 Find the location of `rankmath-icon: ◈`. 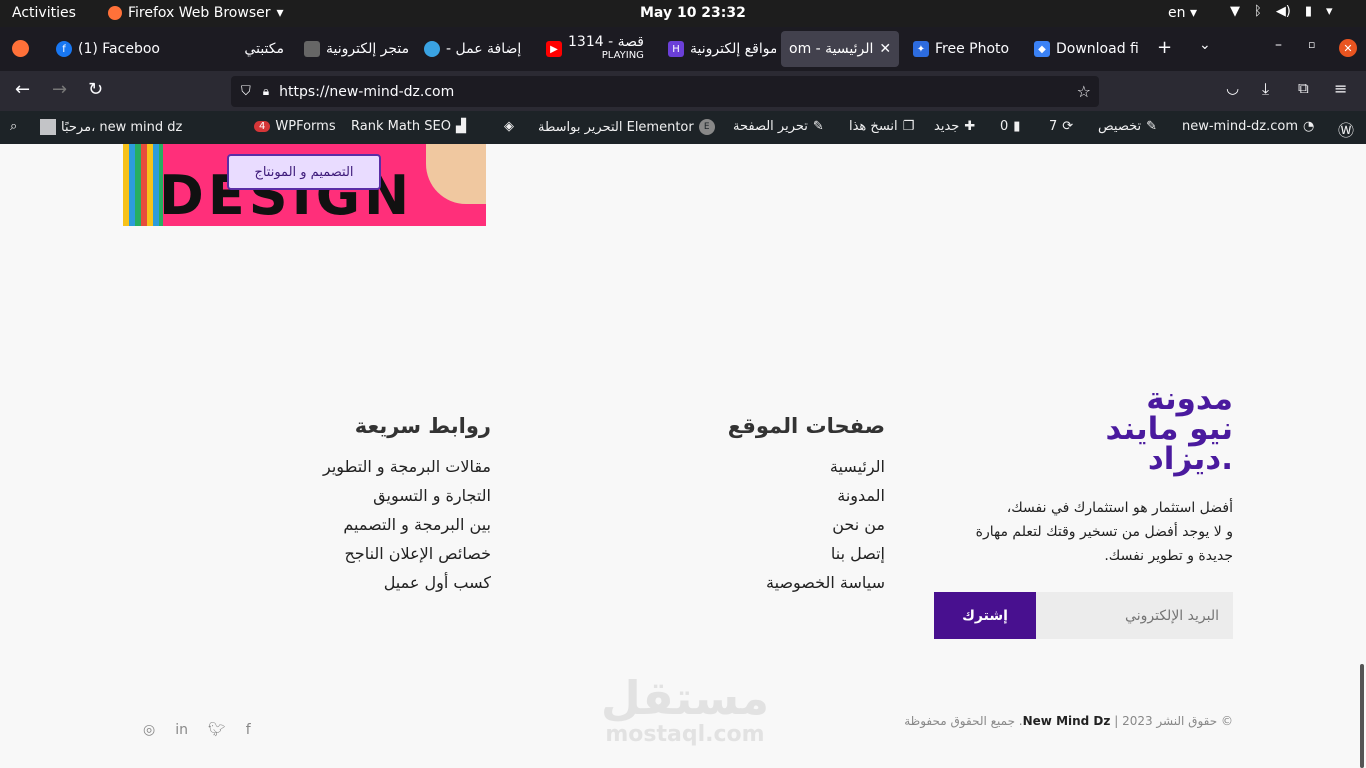

rankmath-icon: ◈ is located at coordinates (509, 126).